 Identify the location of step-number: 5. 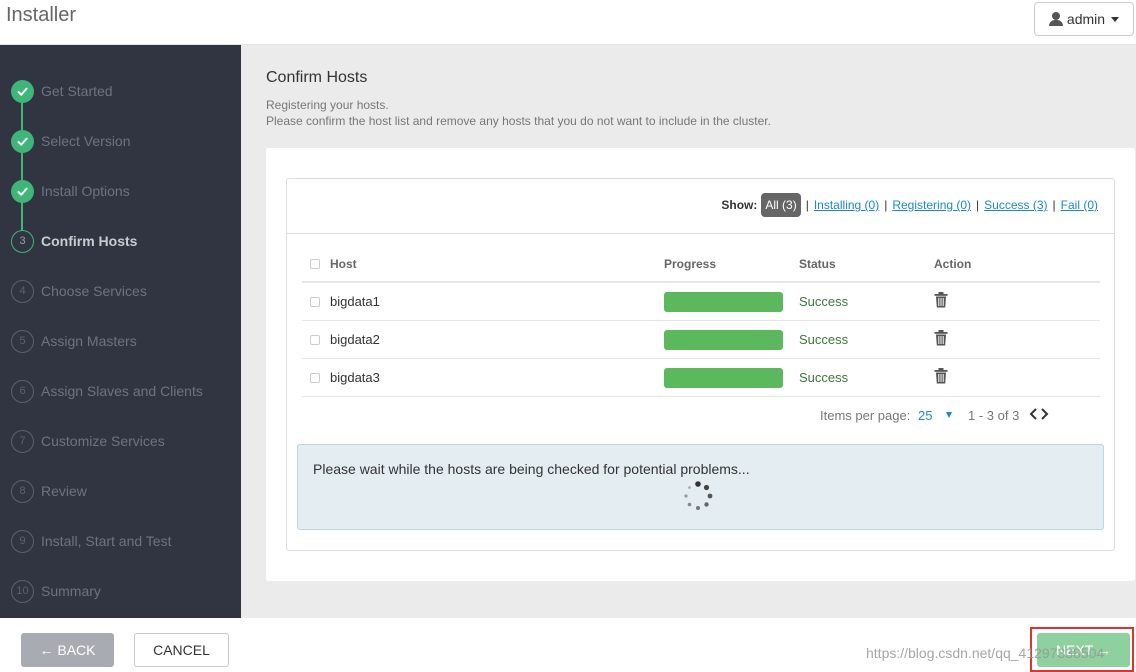
(22, 341).